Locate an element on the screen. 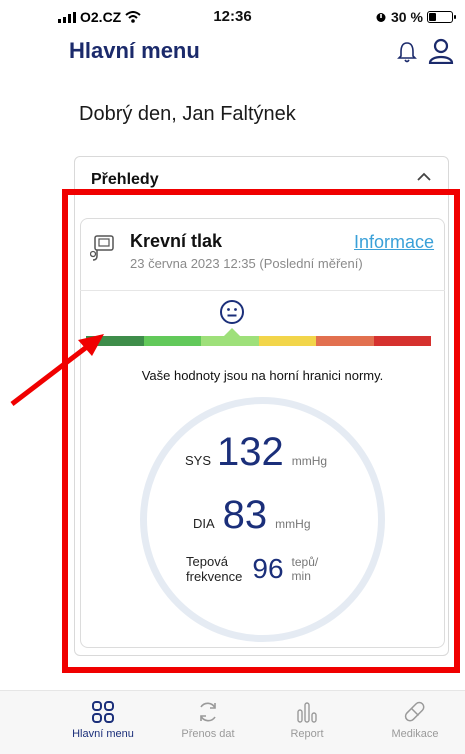 The height and width of the screenshot is (754, 465). nav-label: Report is located at coordinates (307, 734).